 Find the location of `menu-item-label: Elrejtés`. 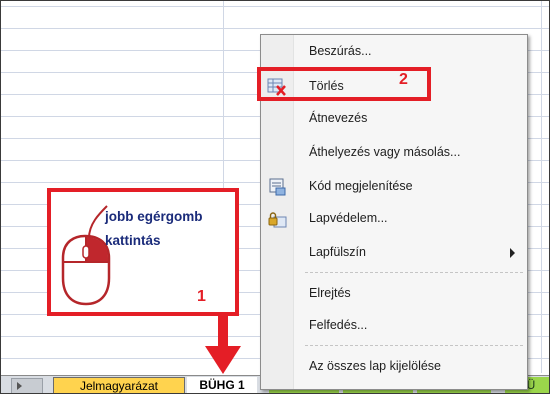

menu-item-label: Elrejtés is located at coordinates (330, 293).